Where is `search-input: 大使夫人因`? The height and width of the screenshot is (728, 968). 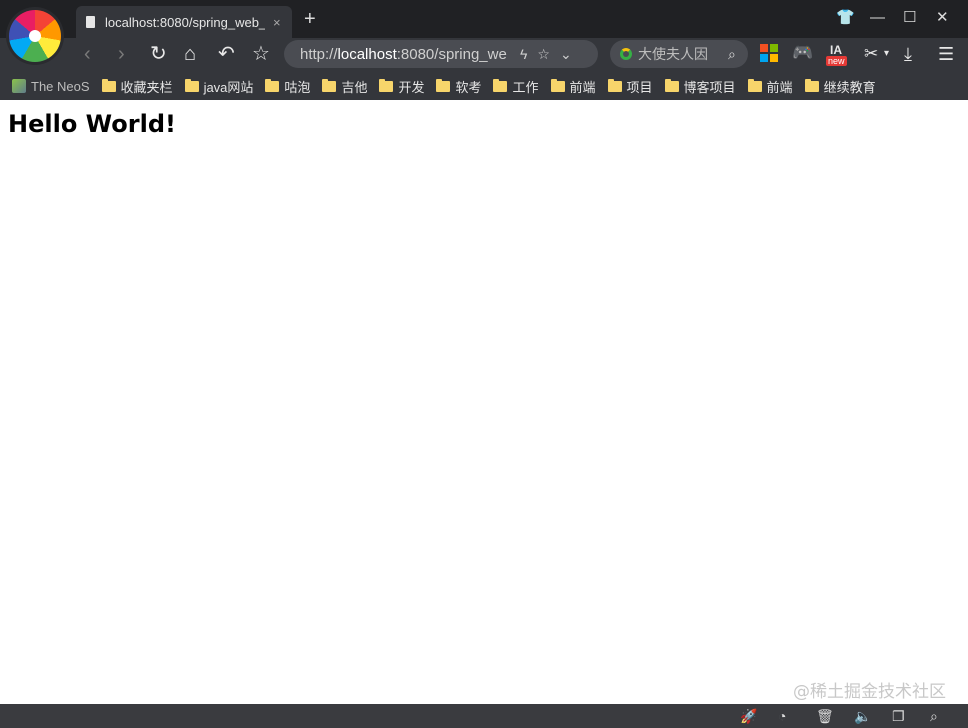
search-input: 大使夫人因 is located at coordinates (680, 54).